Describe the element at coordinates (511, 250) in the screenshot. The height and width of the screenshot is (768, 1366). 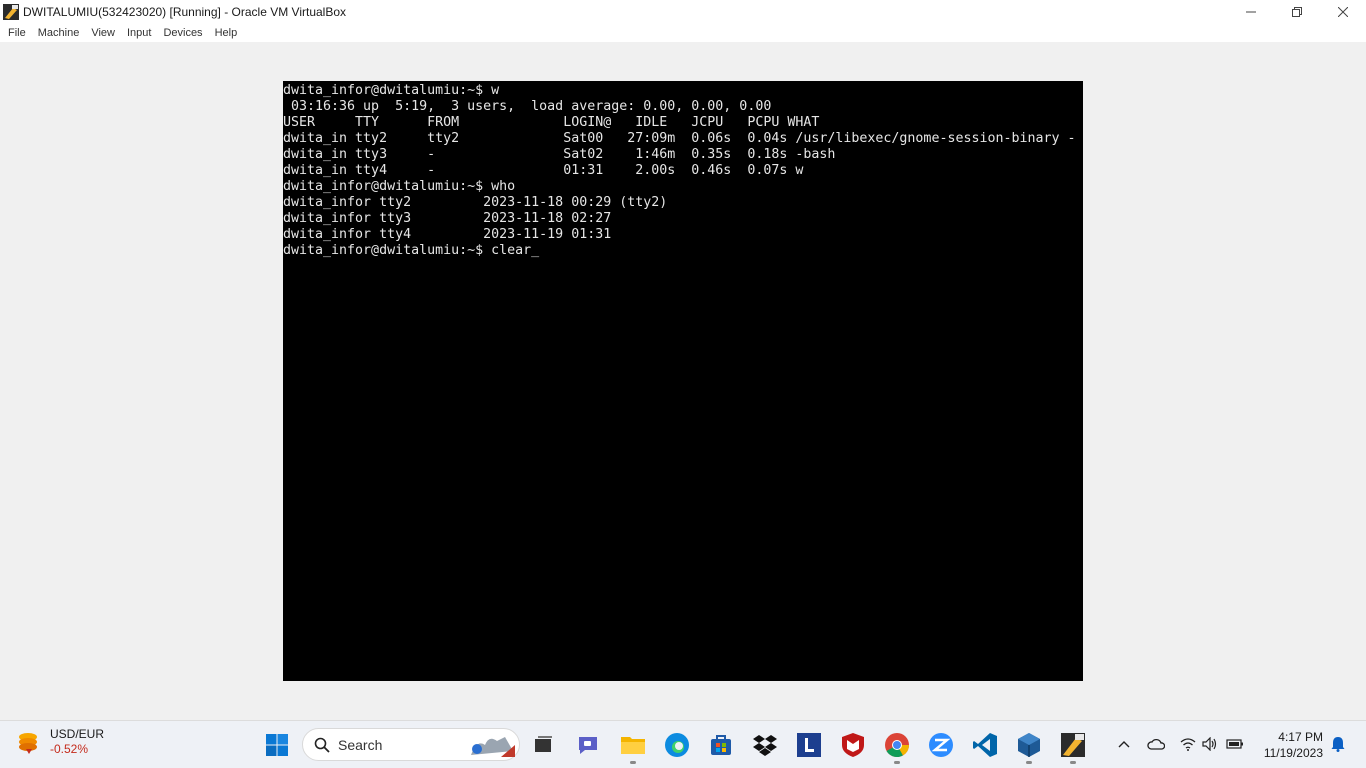
I see `terminal-current-input: clear` at that location.